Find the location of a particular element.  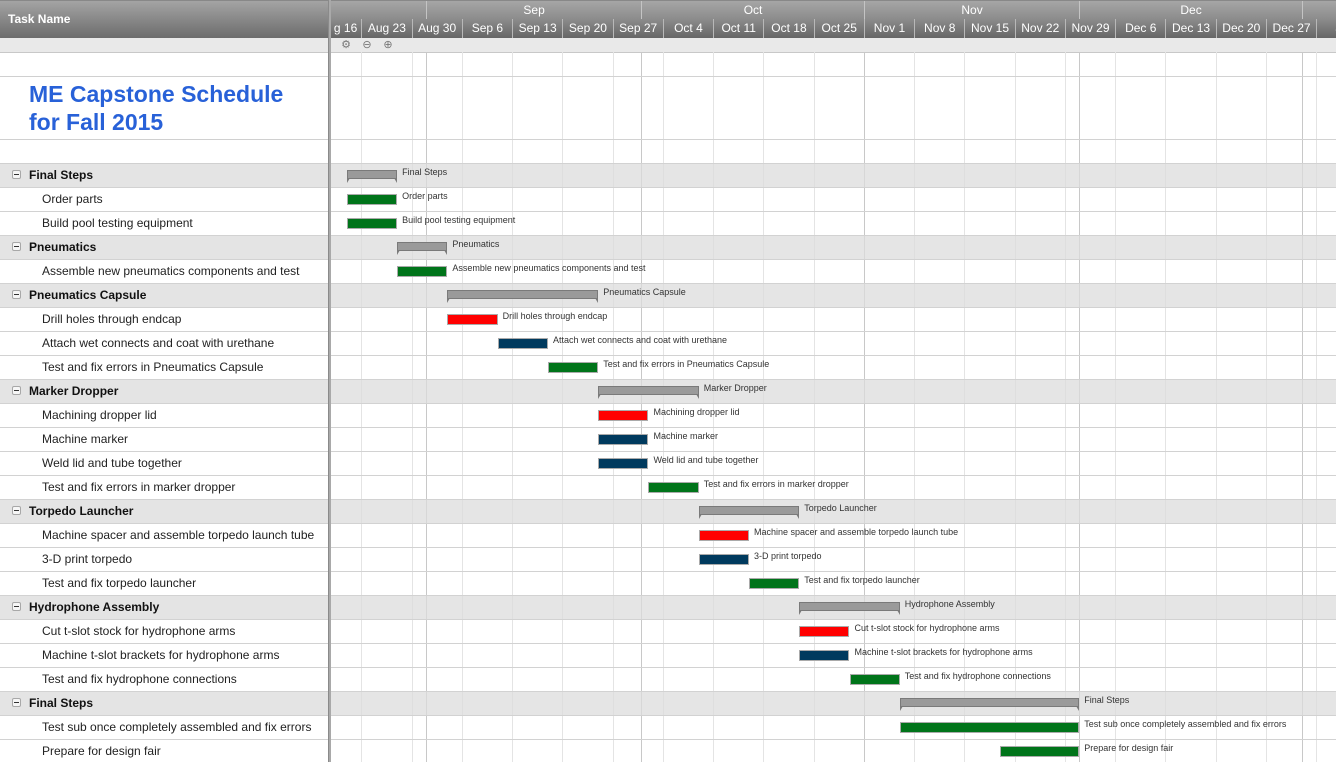

bar-label: Hydrophone Assembly is located at coordinates (949, 604).